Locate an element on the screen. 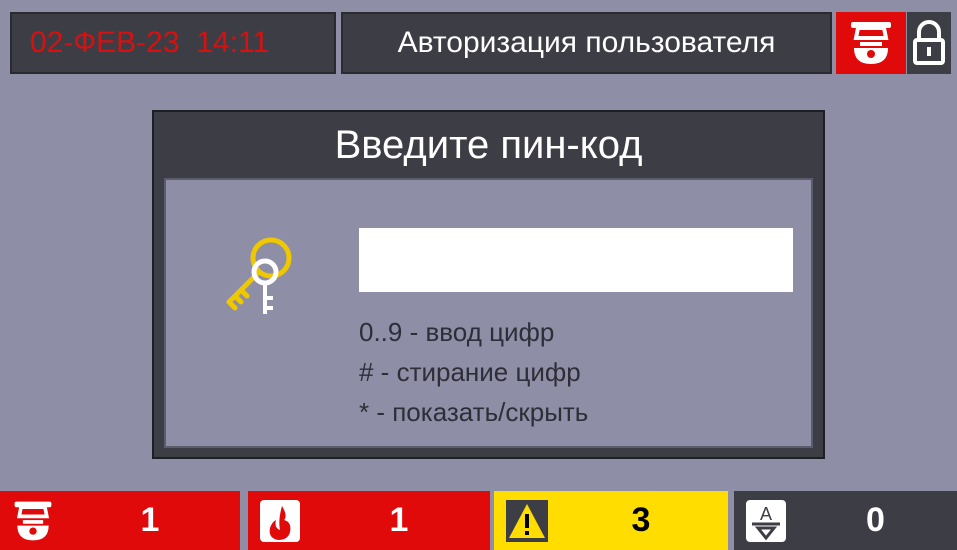 The height and width of the screenshot is (550, 957). lock-indicator is located at coordinates (929, 43).